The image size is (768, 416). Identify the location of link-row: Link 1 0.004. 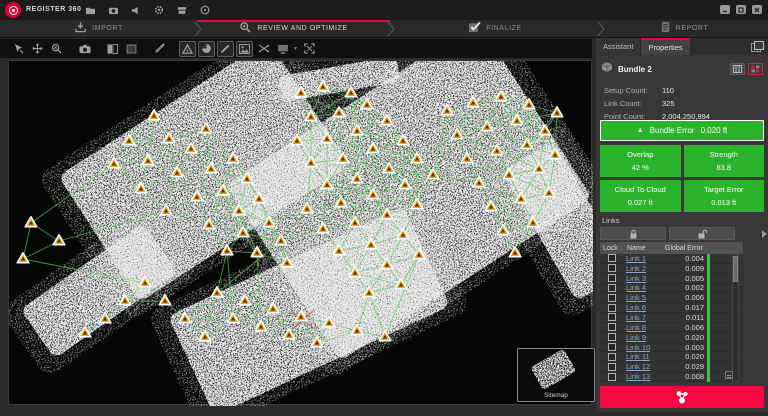
(671, 259).